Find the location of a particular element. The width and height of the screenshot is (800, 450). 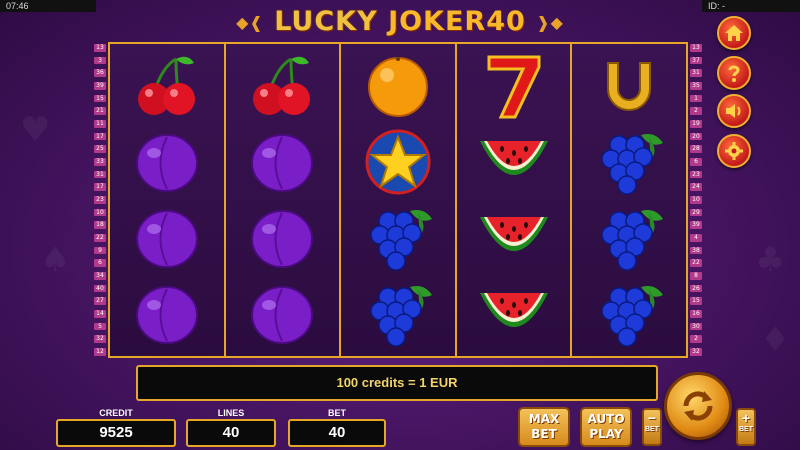

payline-number: 36 is located at coordinates (100, 73).